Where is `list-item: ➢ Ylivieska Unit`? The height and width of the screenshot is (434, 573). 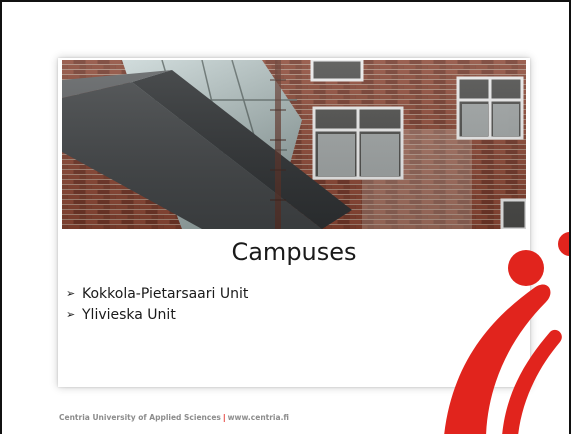
list-item: ➢ Ylivieska Unit is located at coordinates (157, 314).